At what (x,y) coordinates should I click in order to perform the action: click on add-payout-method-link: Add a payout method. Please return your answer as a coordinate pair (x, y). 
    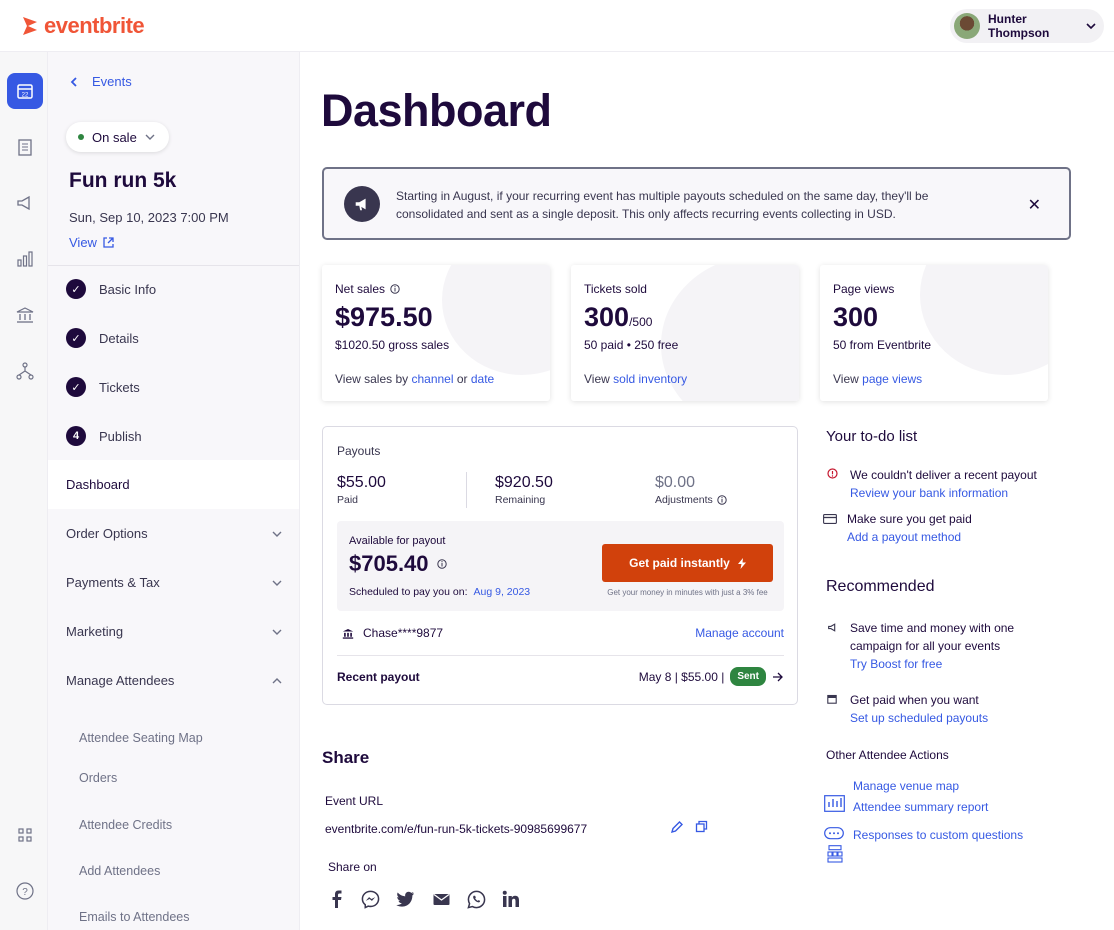
    Looking at the image, I should click on (904, 537).